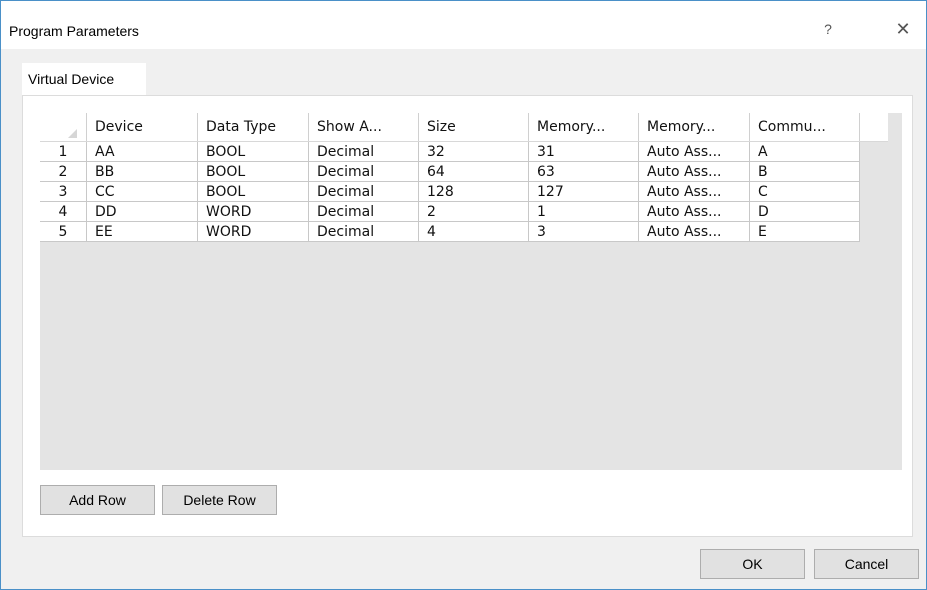 The image size is (927, 590). What do you see at coordinates (903, 29) in the screenshot?
I see `close-icon: ✕` at bounding box center [903, 29].